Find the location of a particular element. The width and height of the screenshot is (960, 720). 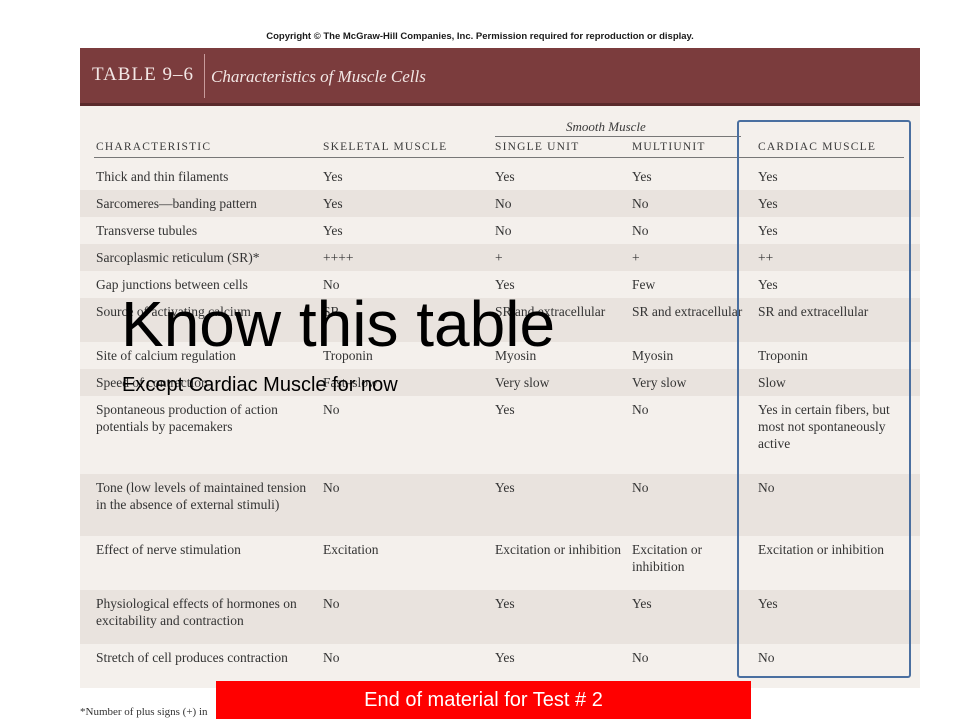

table-number: TABLE 9–6 is located at coordinates (143, 74).